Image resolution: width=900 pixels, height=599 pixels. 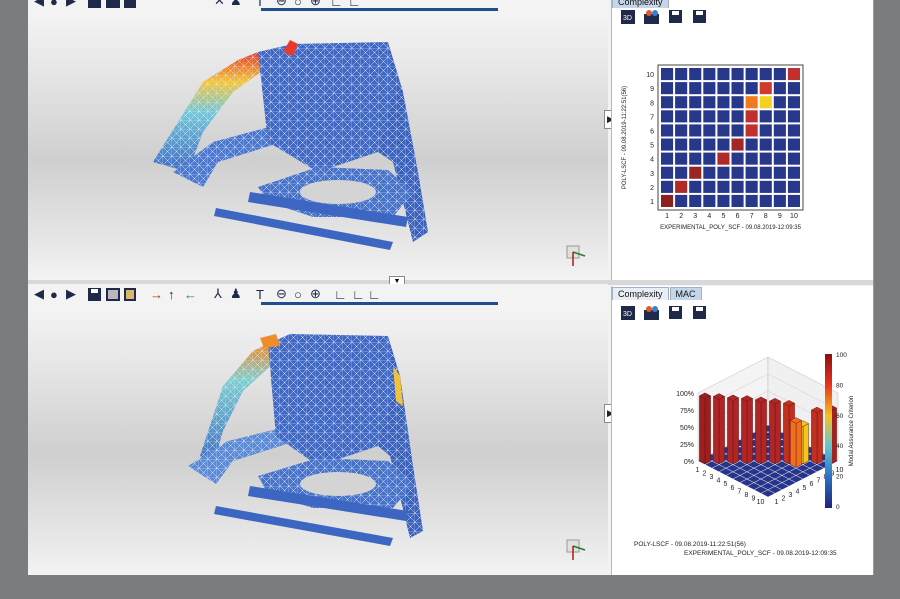 What do you see at coordinates (681, 216) in the screenshot?
I see `matrix-xtick: 2` at bounding box center [681, 216].